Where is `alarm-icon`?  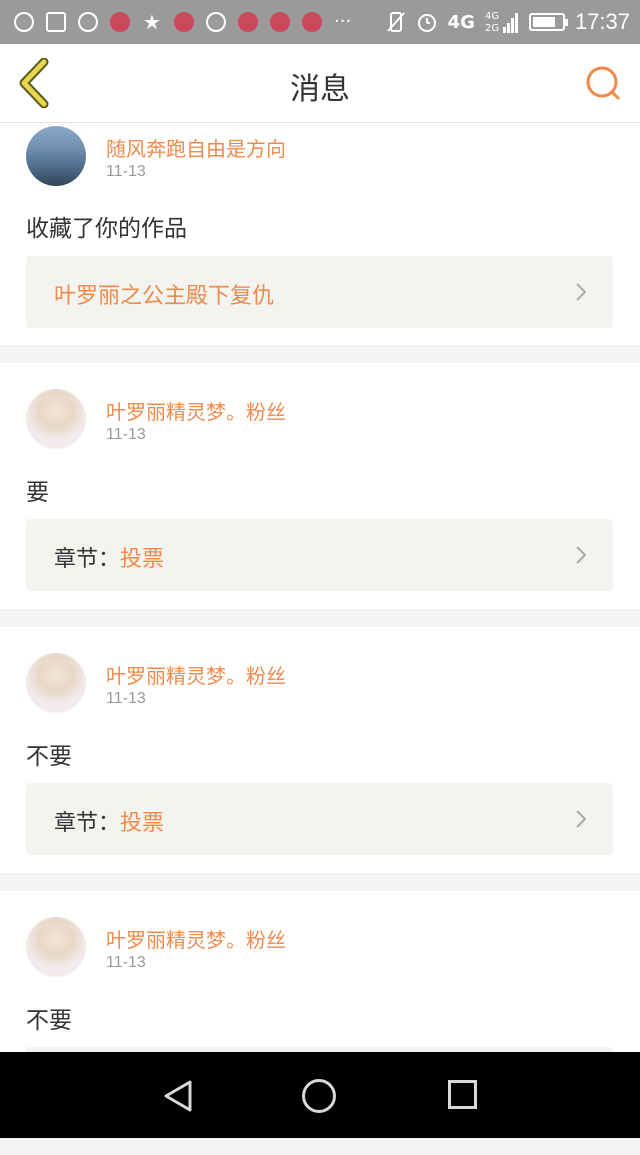 alarm-icon is located at coordinates (426, 23).